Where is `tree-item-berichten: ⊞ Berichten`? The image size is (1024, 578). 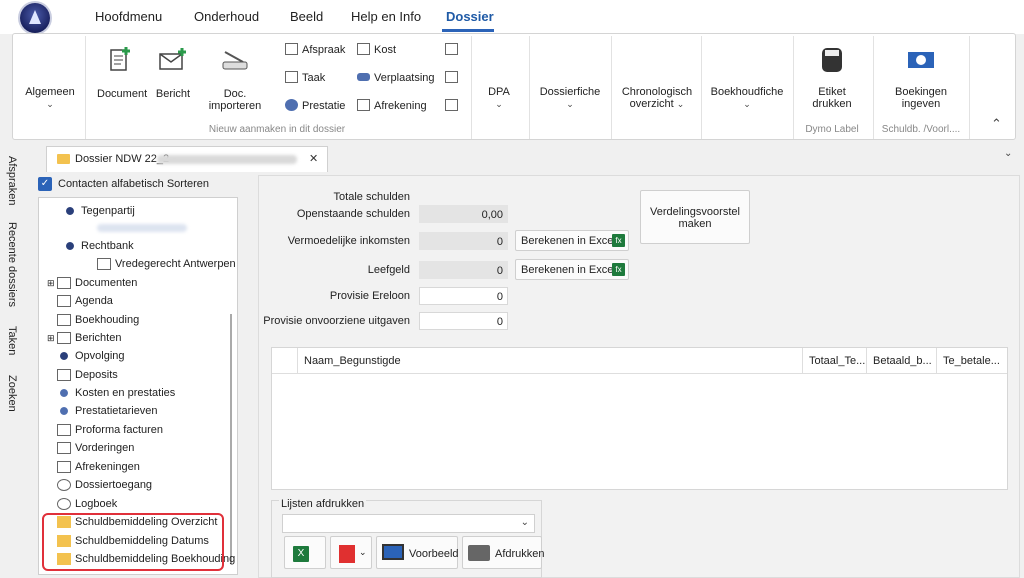 tree-item-berichten: ⊞ Berichten is located at coordinates (84, 338).